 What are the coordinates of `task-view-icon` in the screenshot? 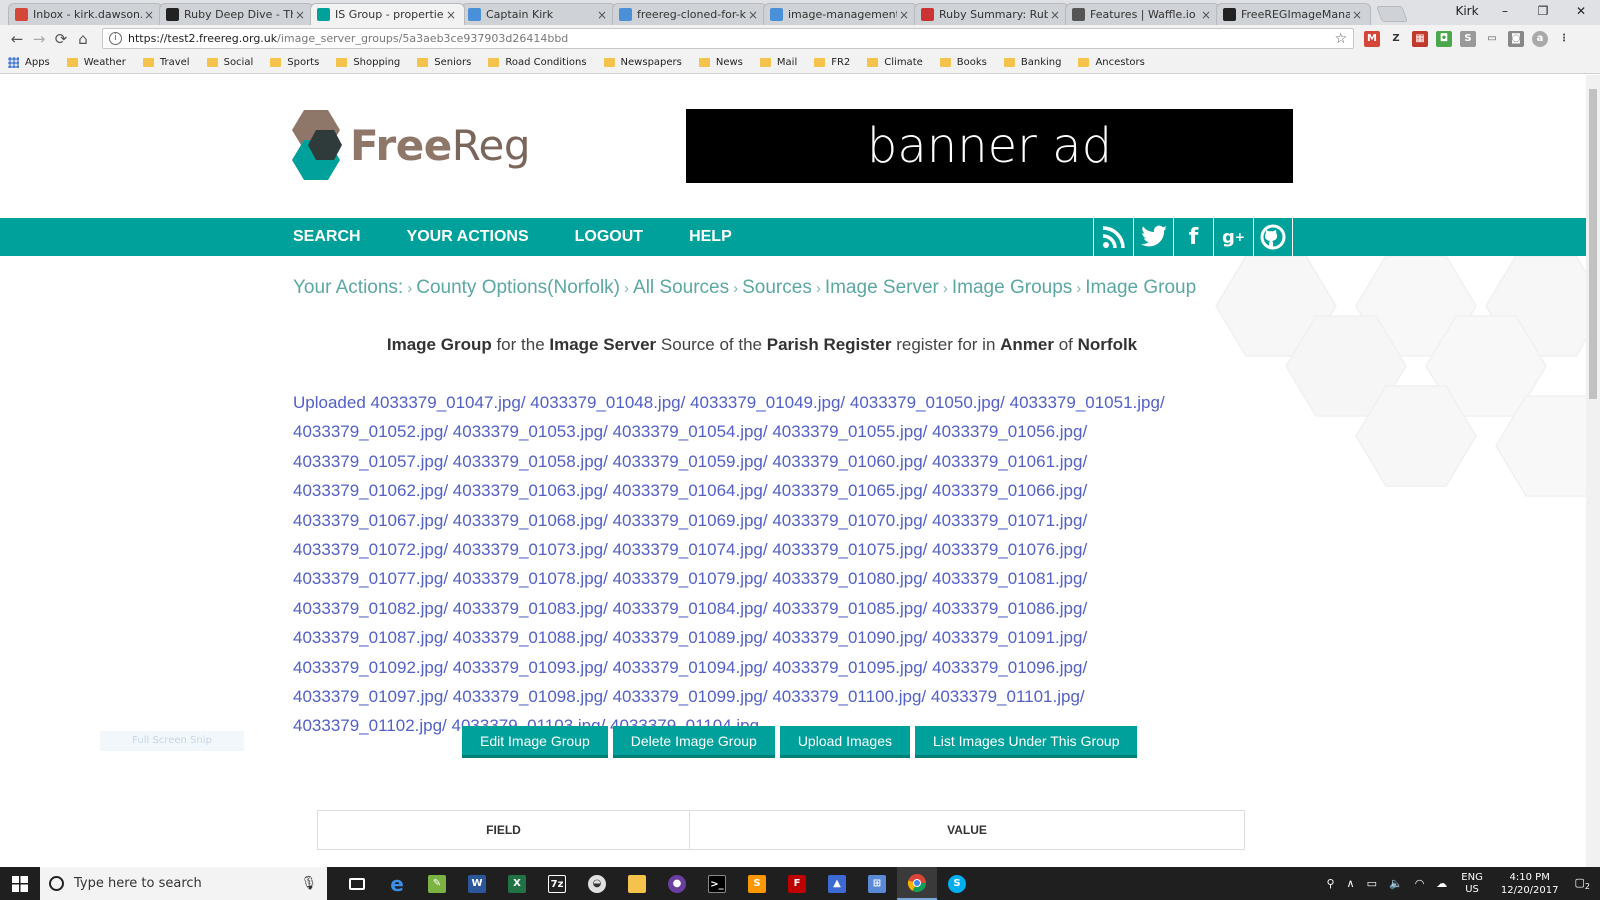 It's located at (357, 883).